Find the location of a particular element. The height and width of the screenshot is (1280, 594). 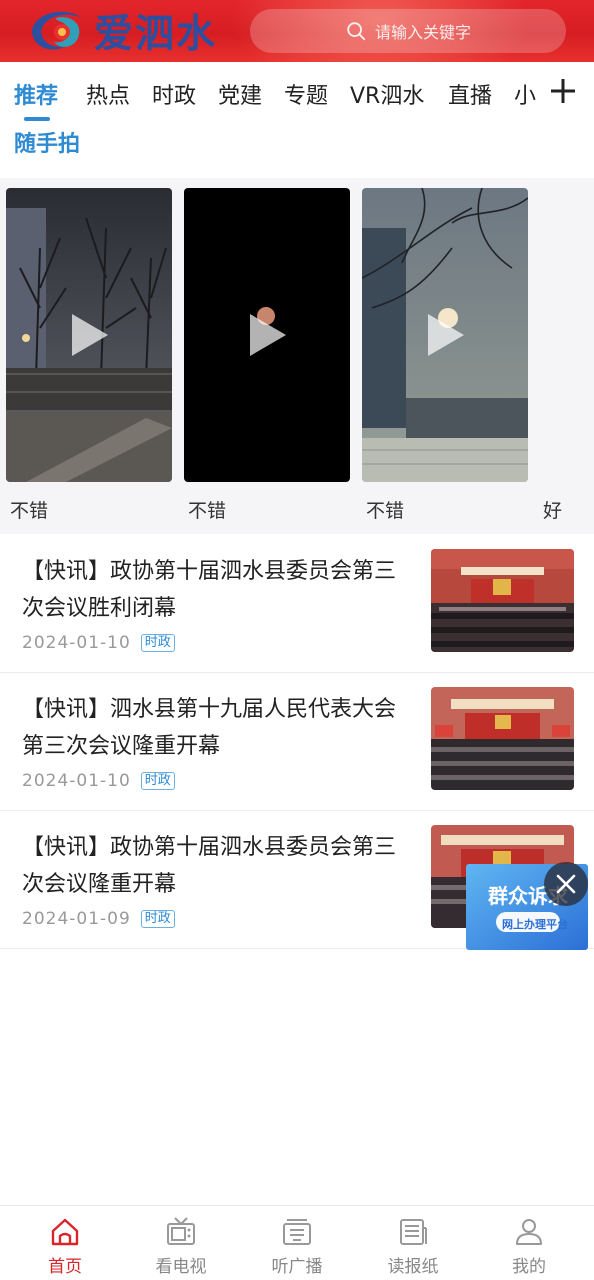

news-item: 【快讯】泗水县第十九届人民代表大会第三次会议隆重开幕 2024-01-10 时政 is located at coordinates (297, 742).